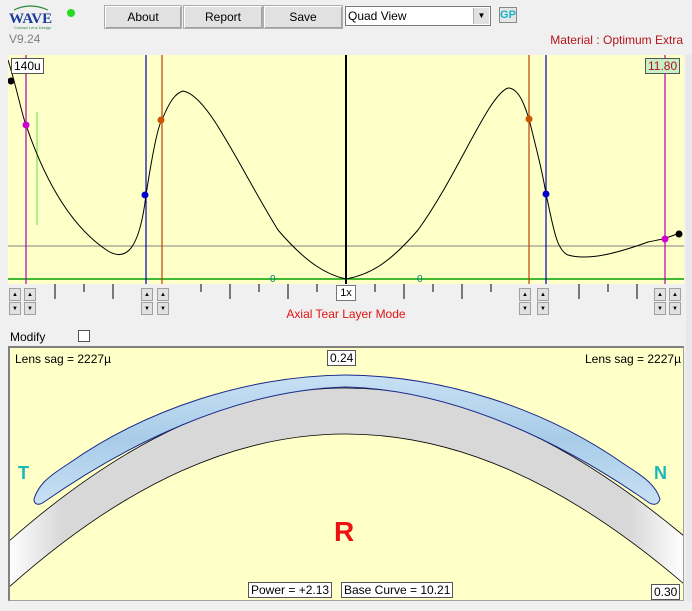 The height and width of the screenshot is (611, 692). Describe the element at coordinates (665, 239) in the screenshot. I see `right-magenta-point` at that location.